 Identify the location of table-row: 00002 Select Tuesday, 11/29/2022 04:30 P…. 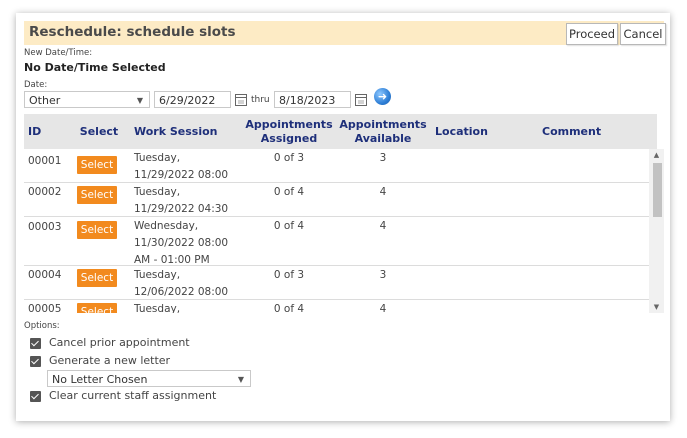
(336, 207).